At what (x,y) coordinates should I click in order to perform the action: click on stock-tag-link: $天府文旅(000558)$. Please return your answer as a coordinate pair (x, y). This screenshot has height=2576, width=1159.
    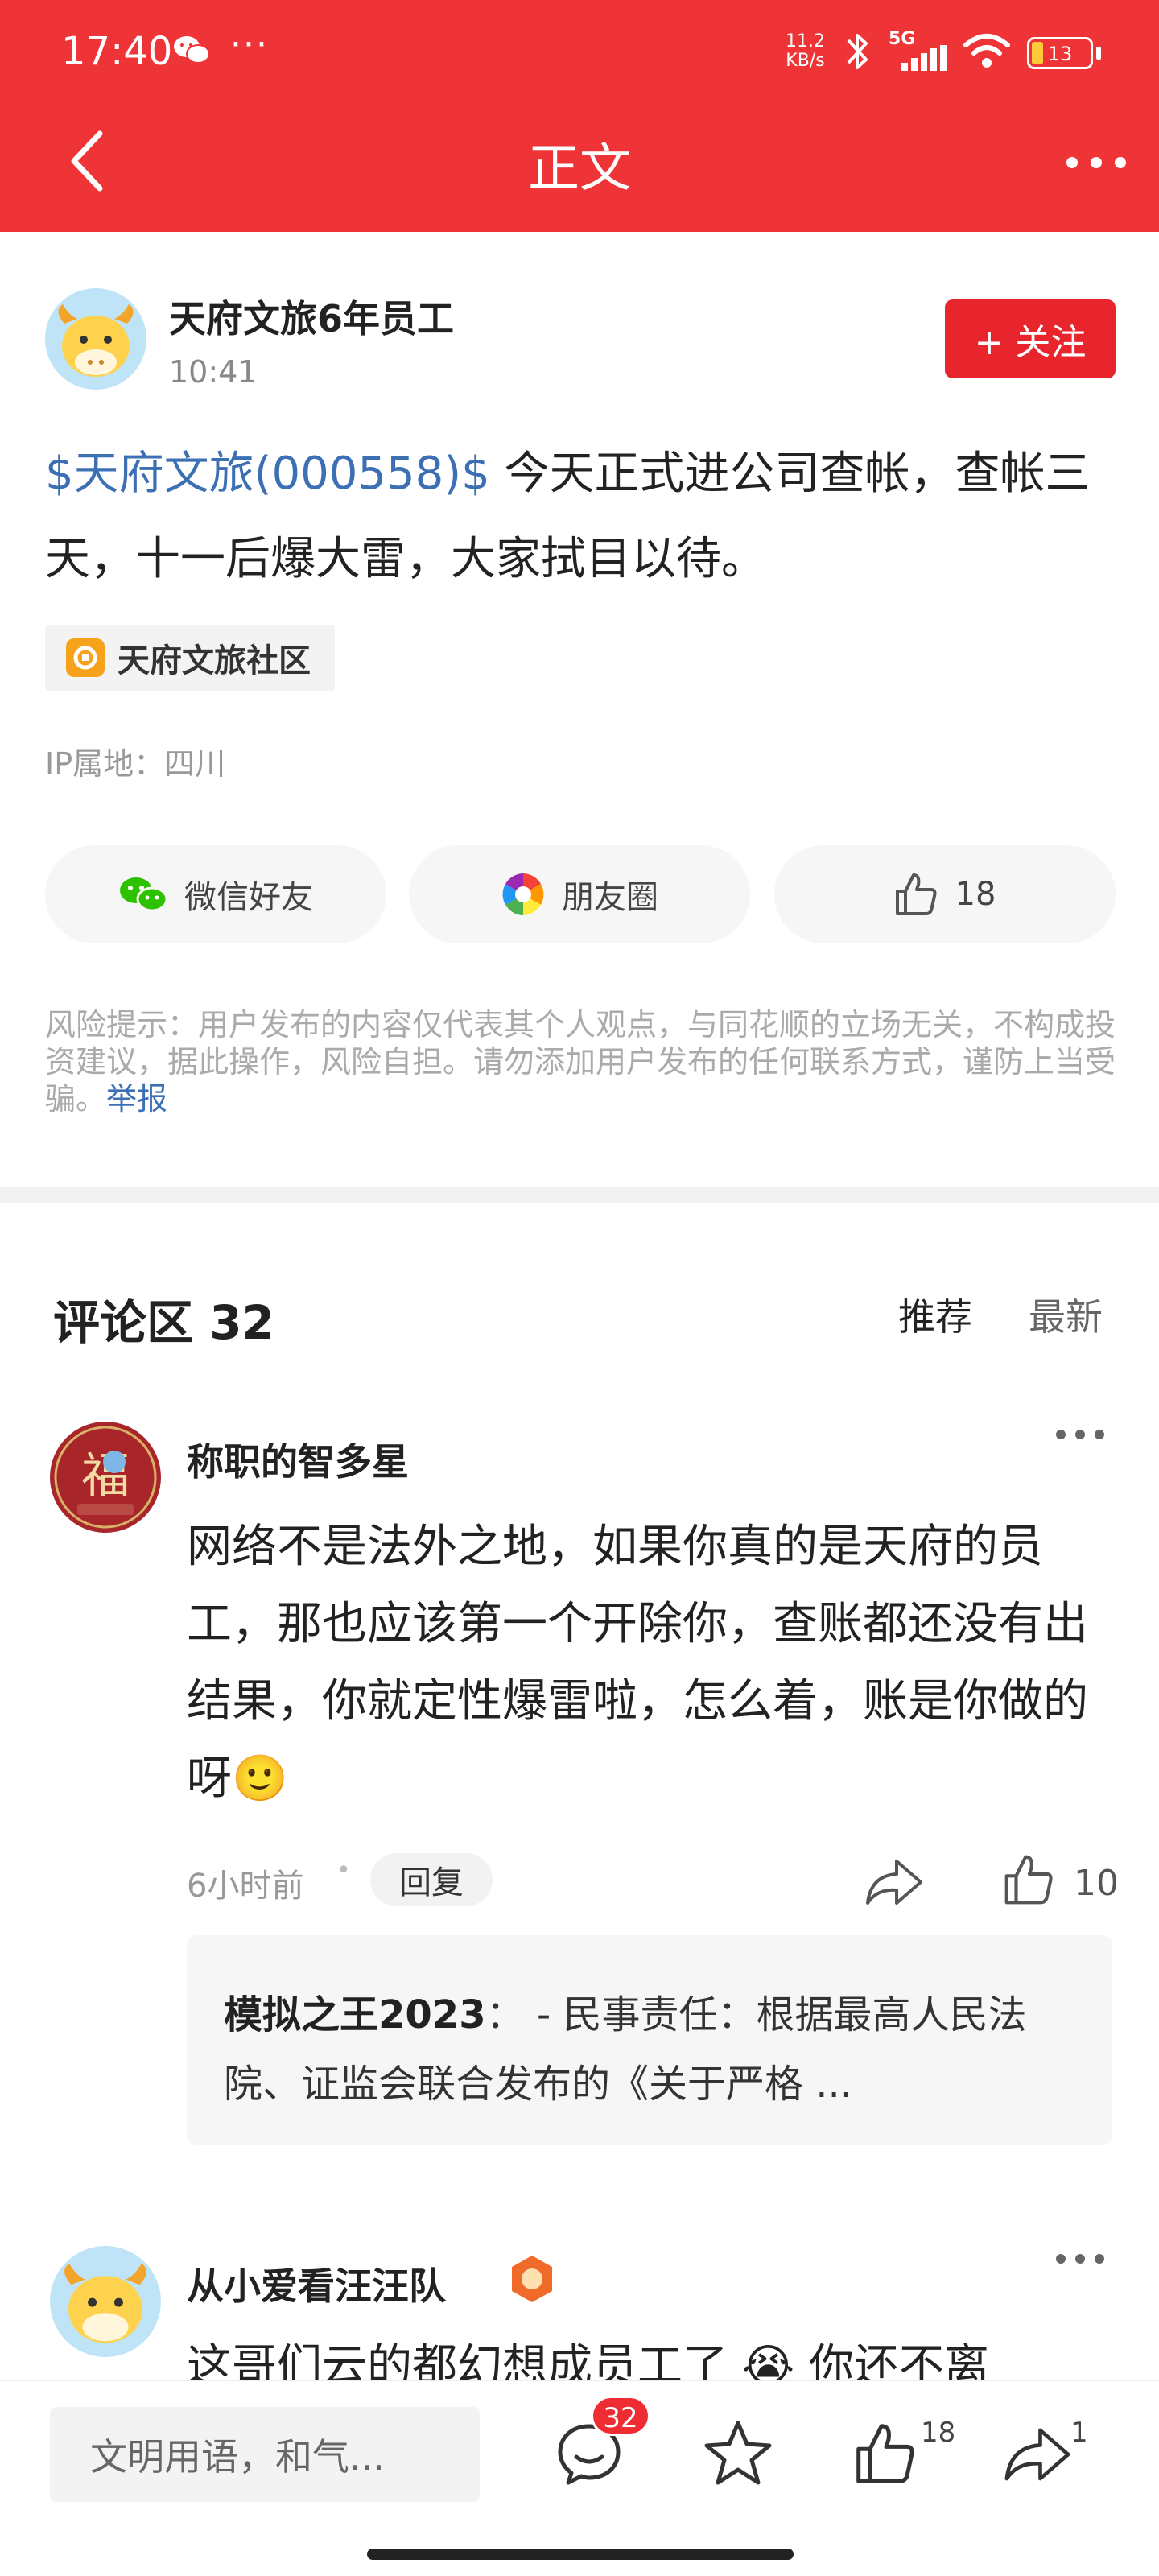
    Looking at the image, I should click on (267, 474).